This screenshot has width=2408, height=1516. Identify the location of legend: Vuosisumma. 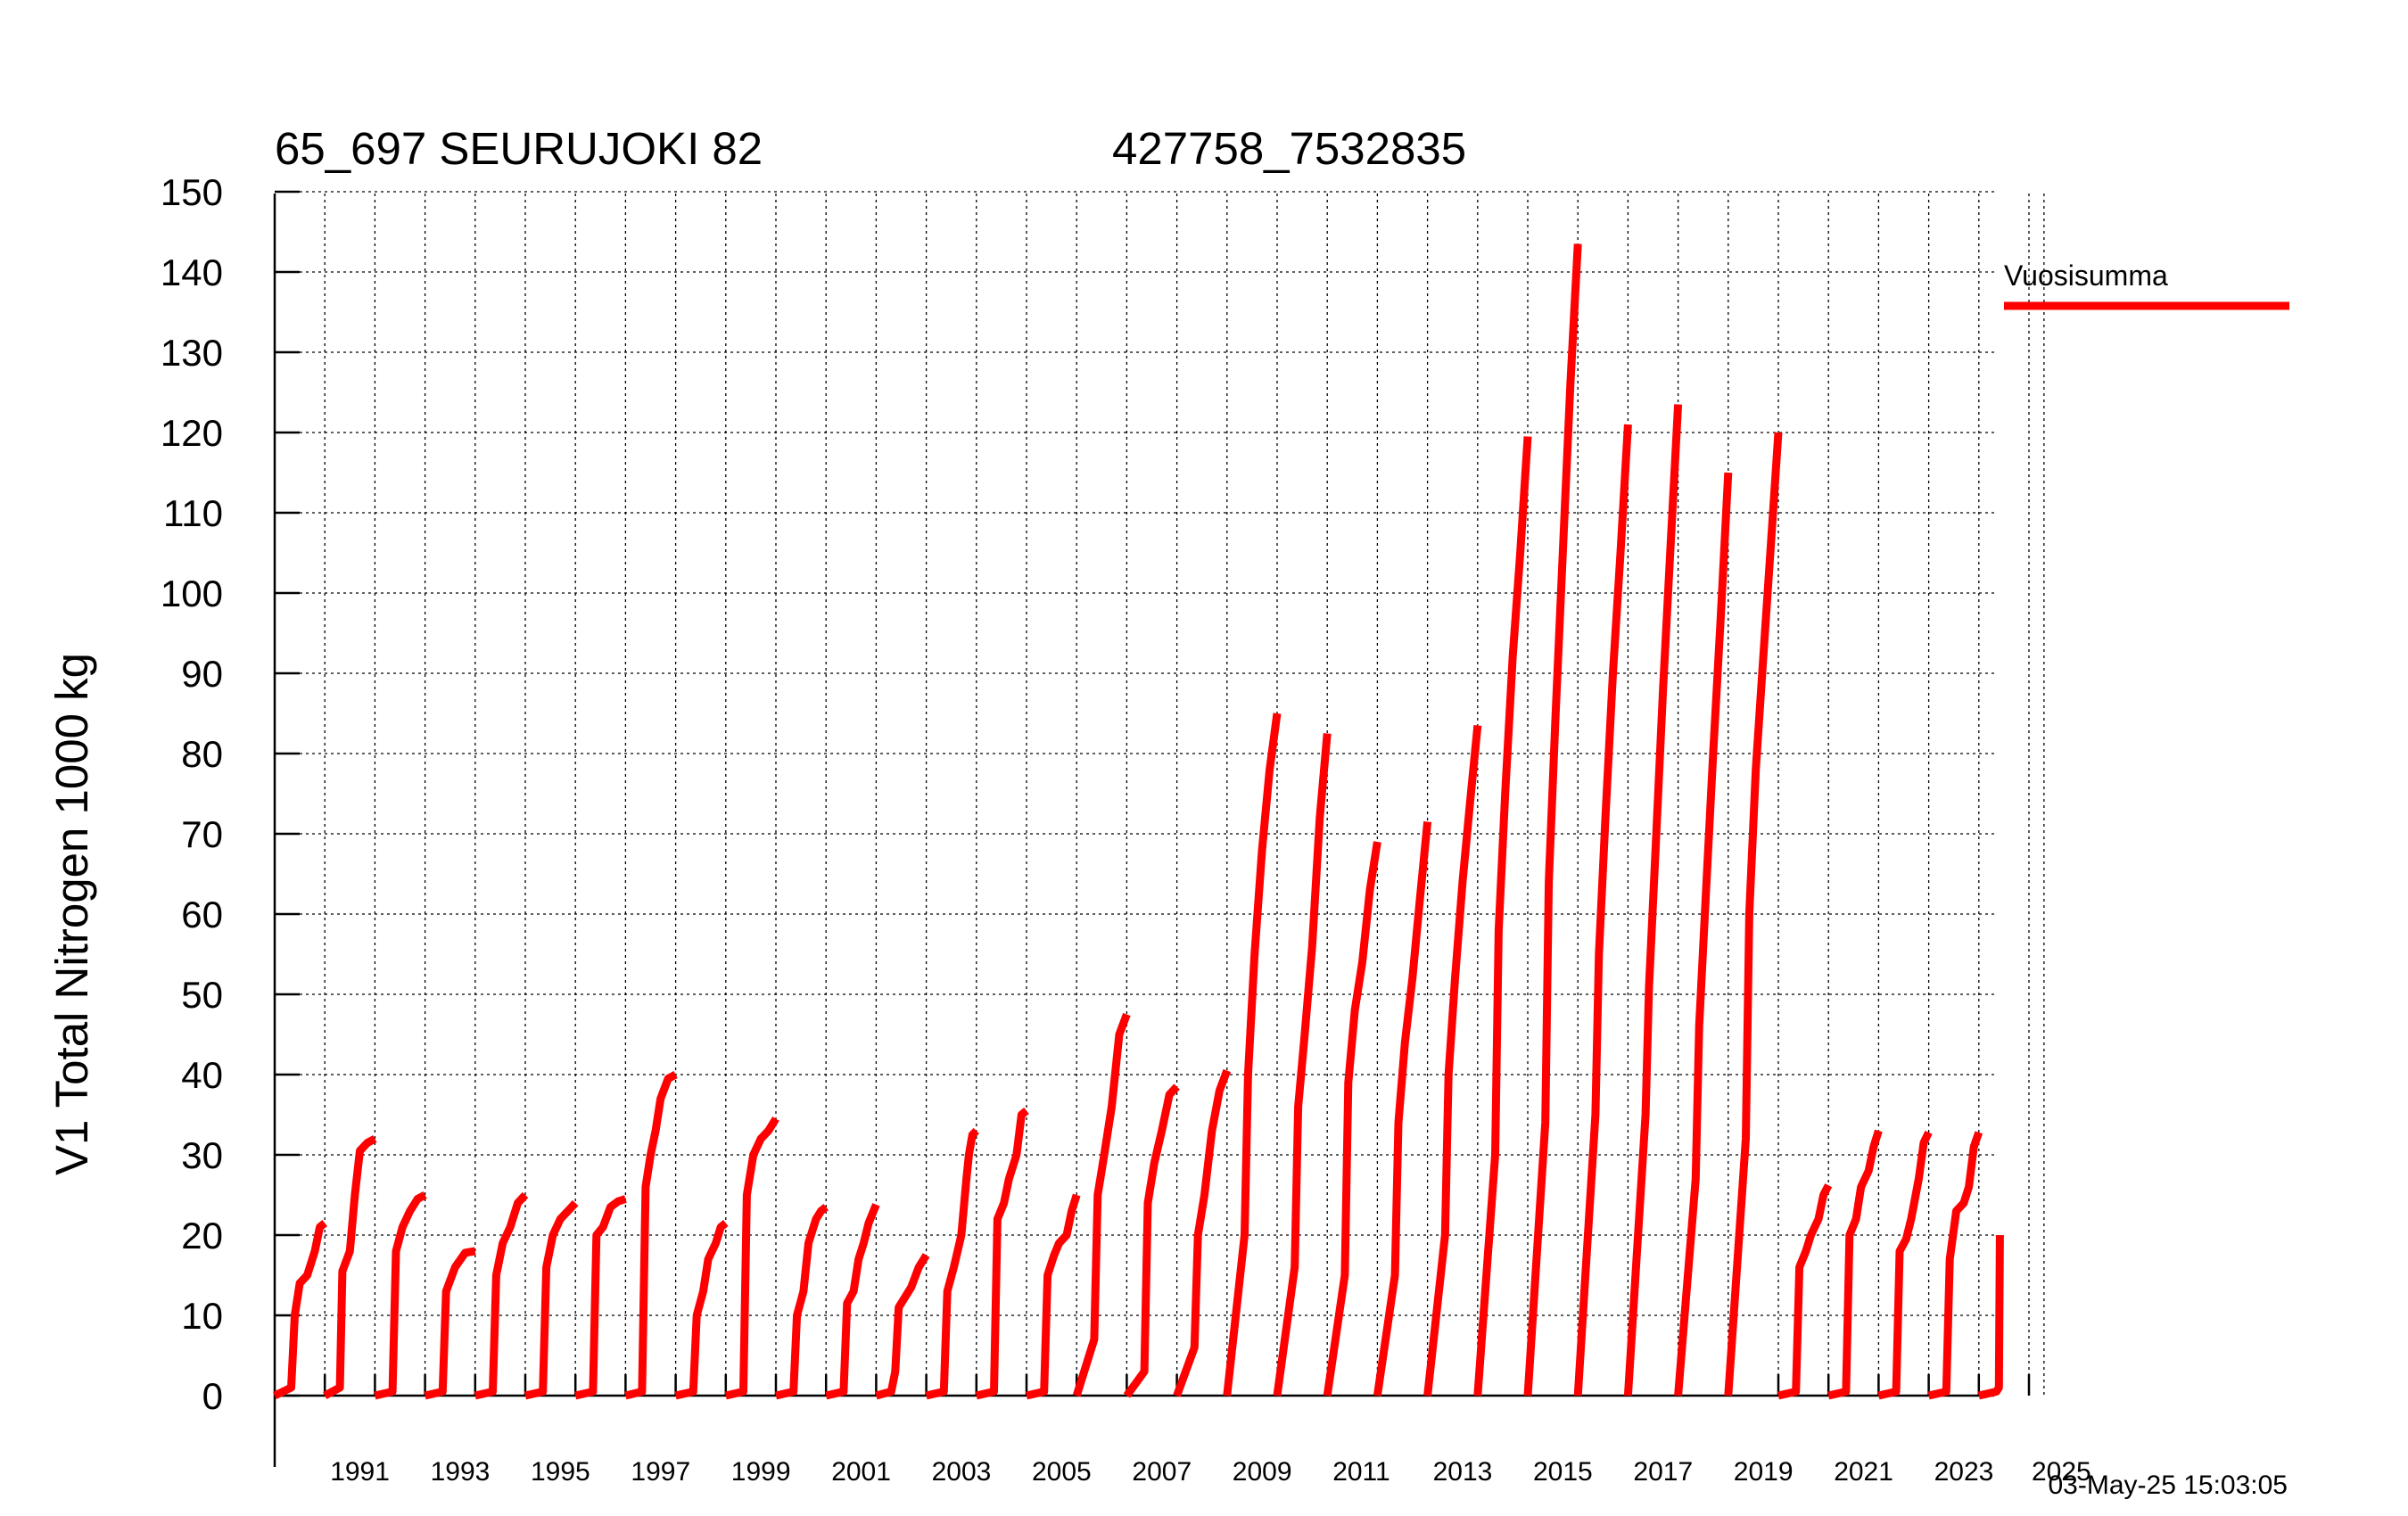
(2146, 285).